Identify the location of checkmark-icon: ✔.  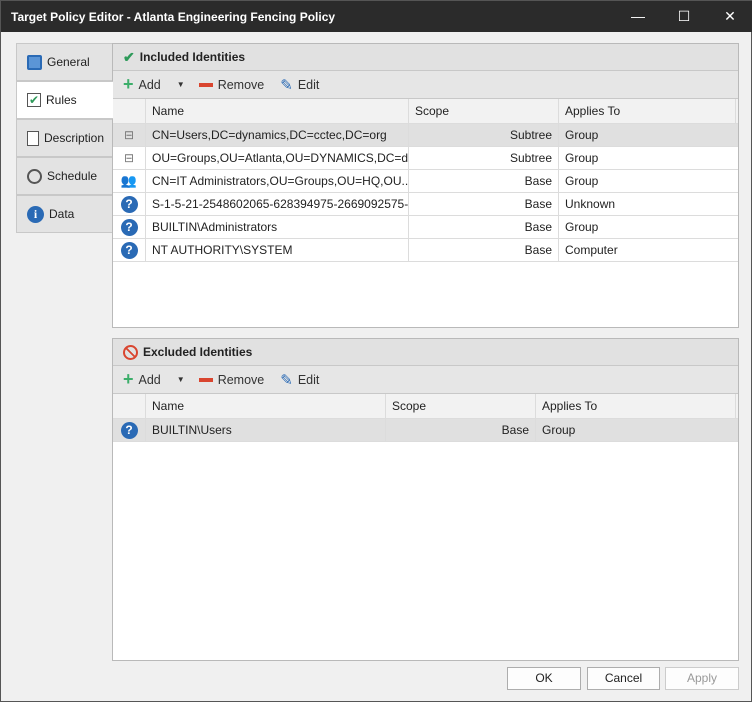
(129, 56).